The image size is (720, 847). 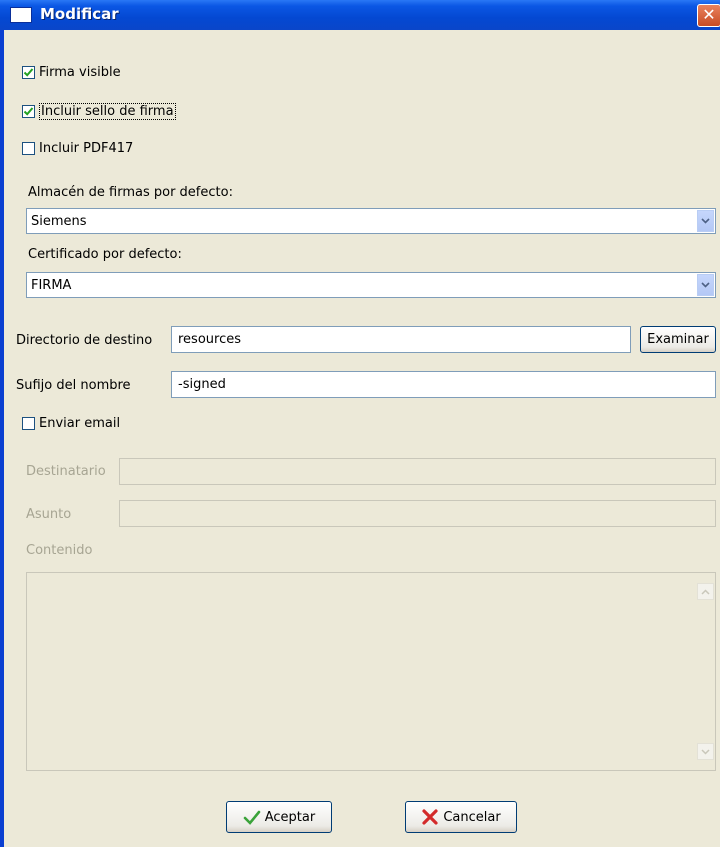 I want to click on close-button: ✕, so click(x=708, y=15).